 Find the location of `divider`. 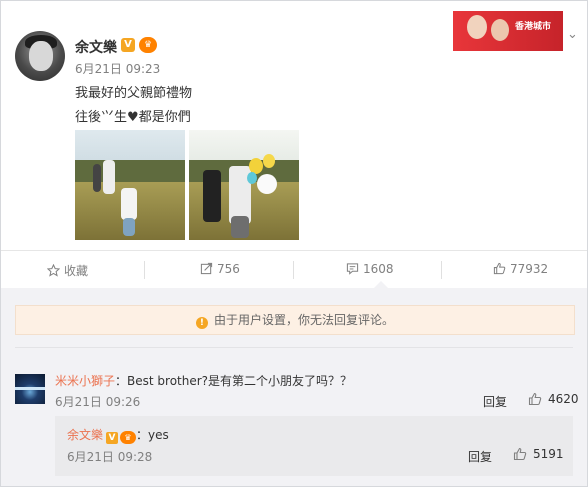

divider is located at coordinates (294, 347).